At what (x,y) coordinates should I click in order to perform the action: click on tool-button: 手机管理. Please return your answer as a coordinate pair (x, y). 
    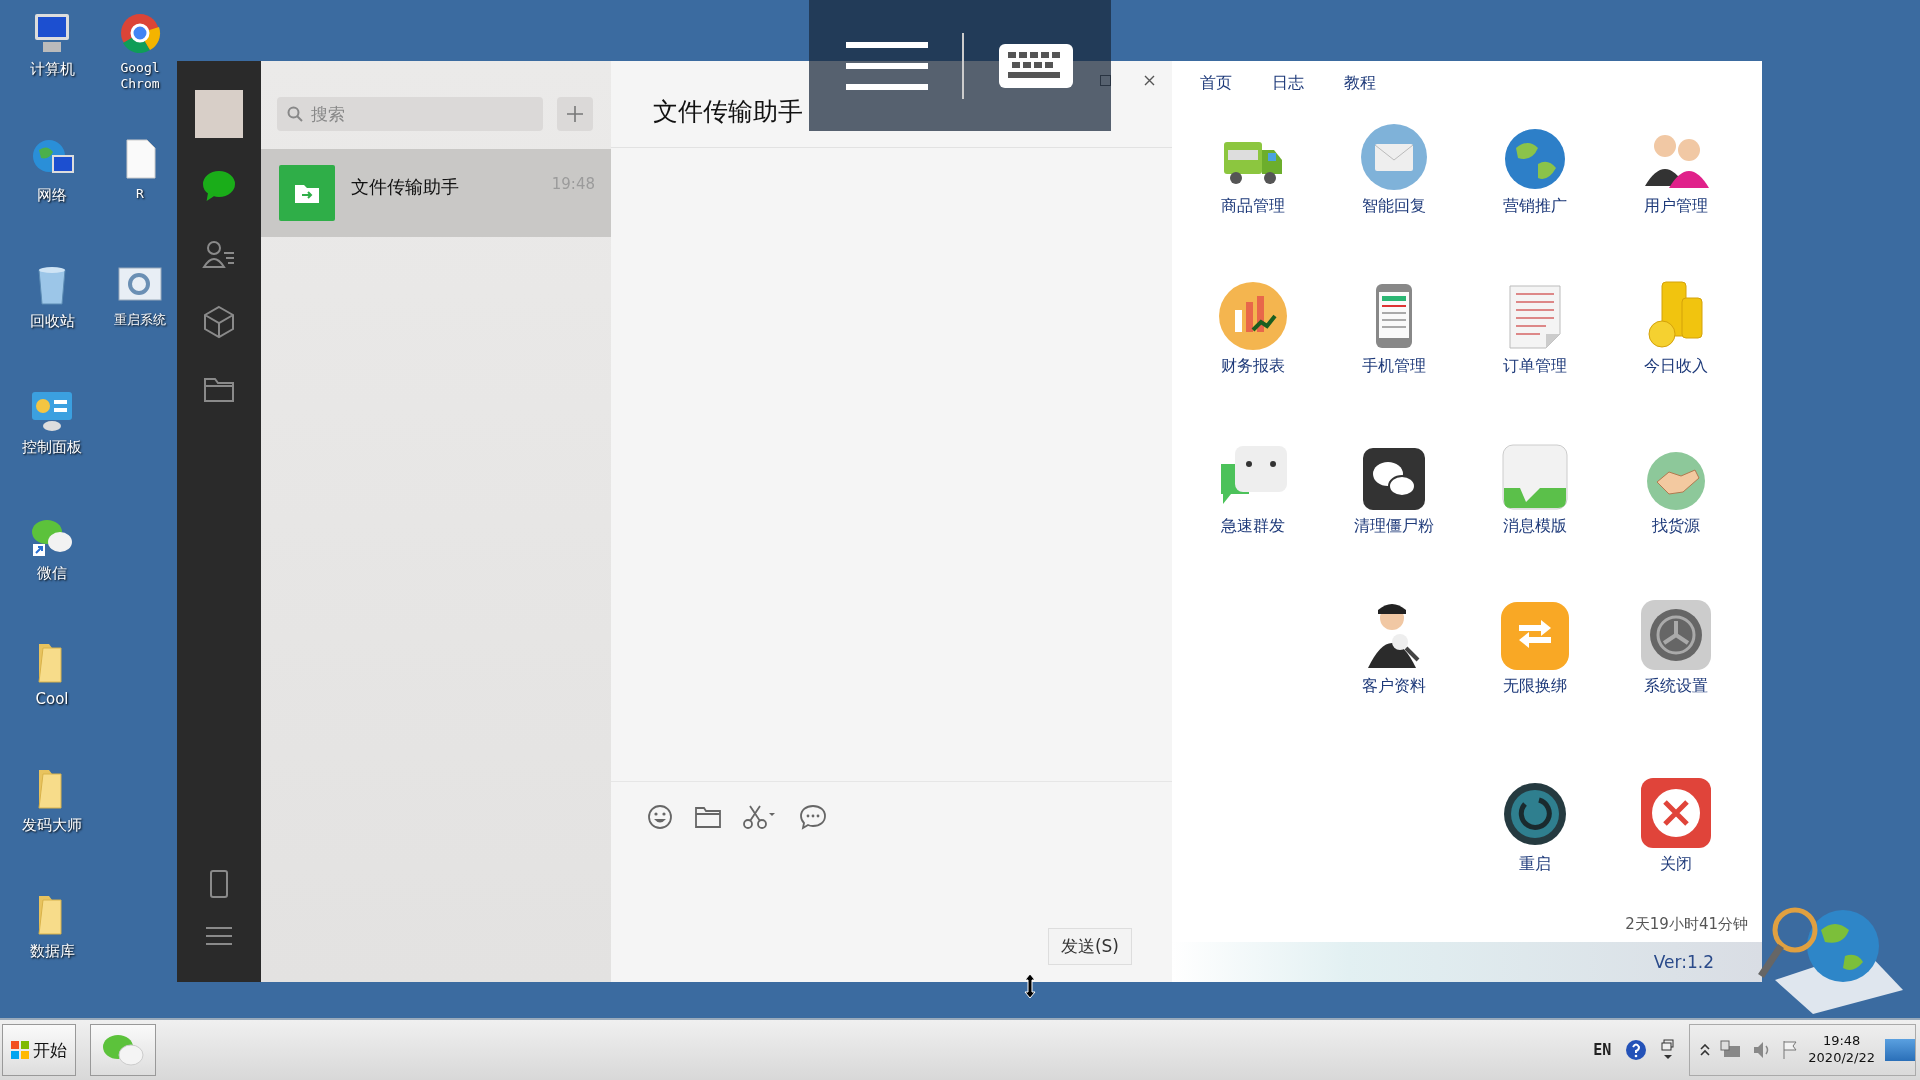
    Looking at the image, I should click on (1393, 356).